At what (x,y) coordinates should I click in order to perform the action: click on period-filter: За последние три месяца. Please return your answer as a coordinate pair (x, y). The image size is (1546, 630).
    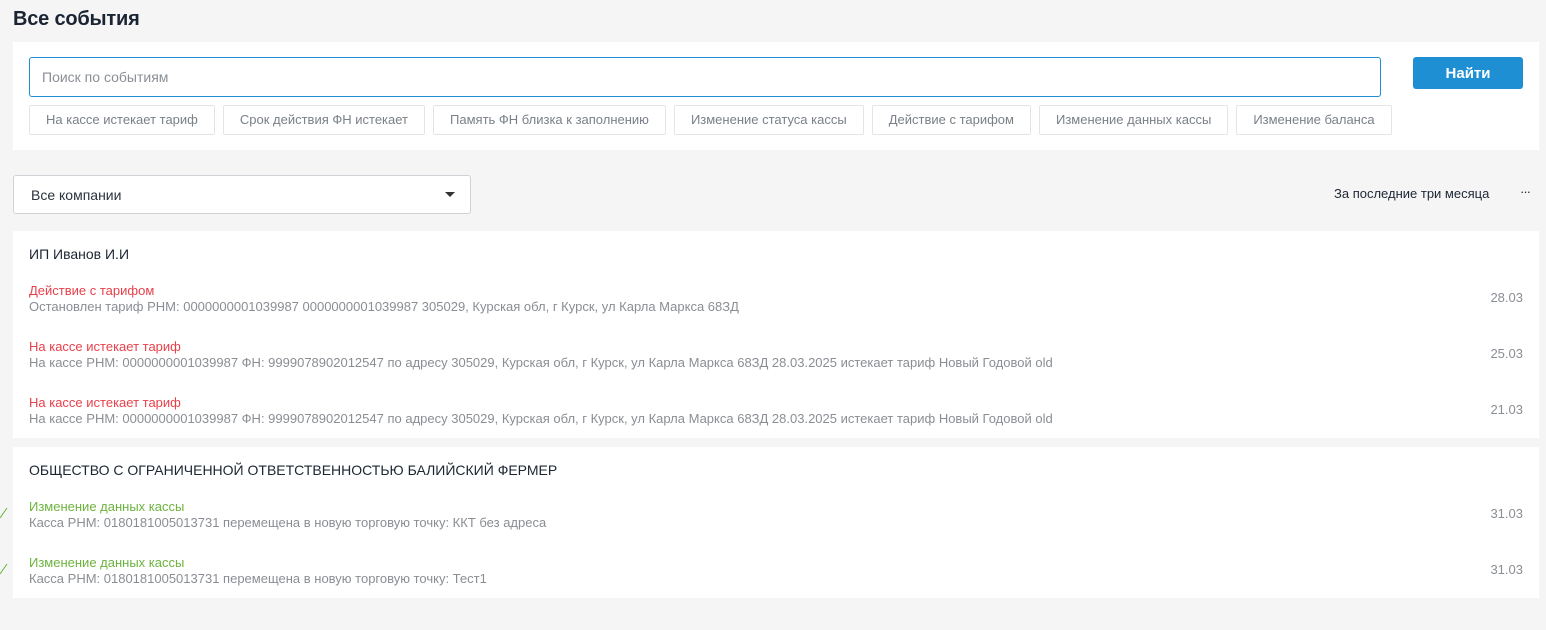
    Looking at the image, I should click on (1411, 193).